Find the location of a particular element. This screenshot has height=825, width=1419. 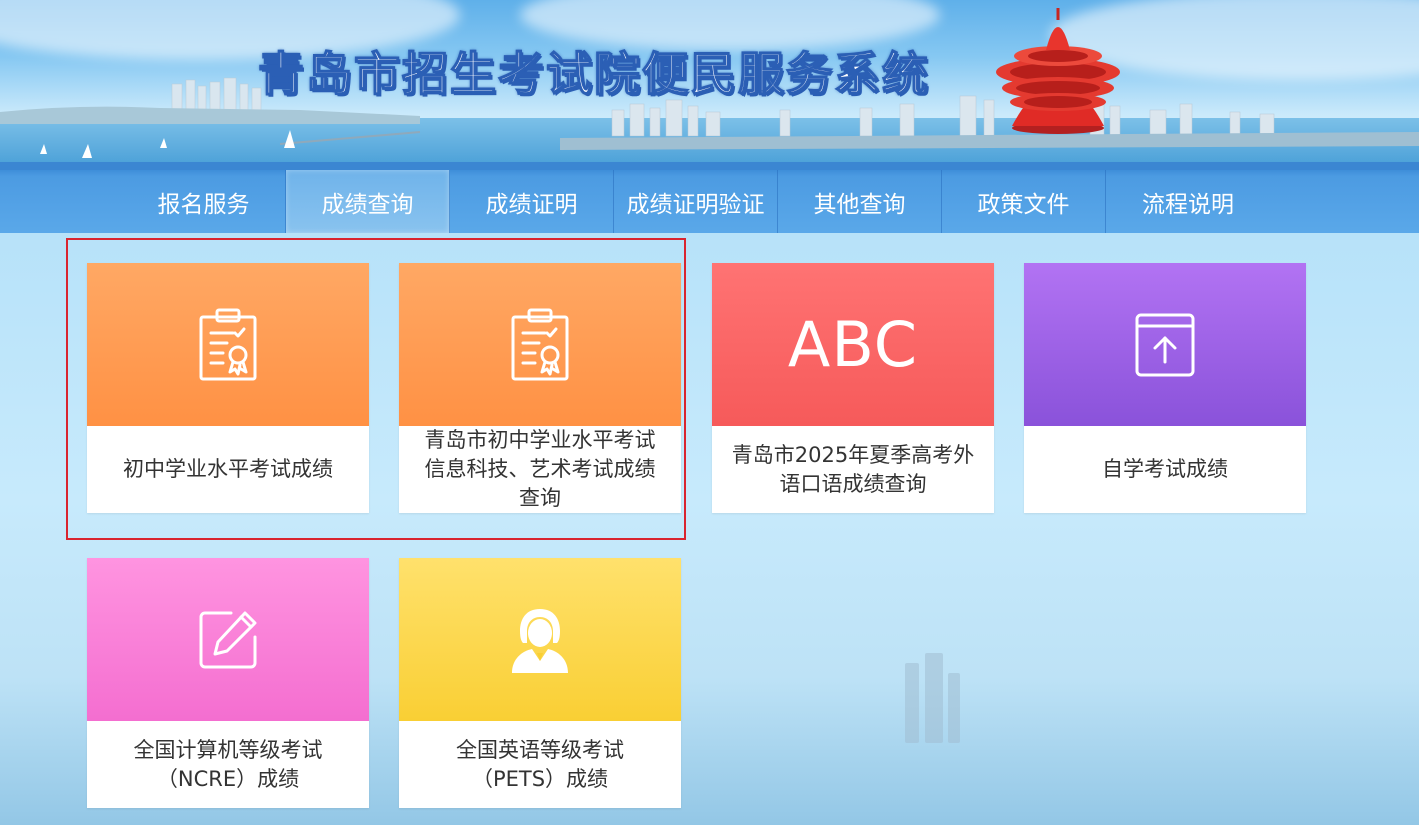

card-label: 青岛市2025年夏季高考外 语口语成绩查询 is located at coordinates (853, 469).